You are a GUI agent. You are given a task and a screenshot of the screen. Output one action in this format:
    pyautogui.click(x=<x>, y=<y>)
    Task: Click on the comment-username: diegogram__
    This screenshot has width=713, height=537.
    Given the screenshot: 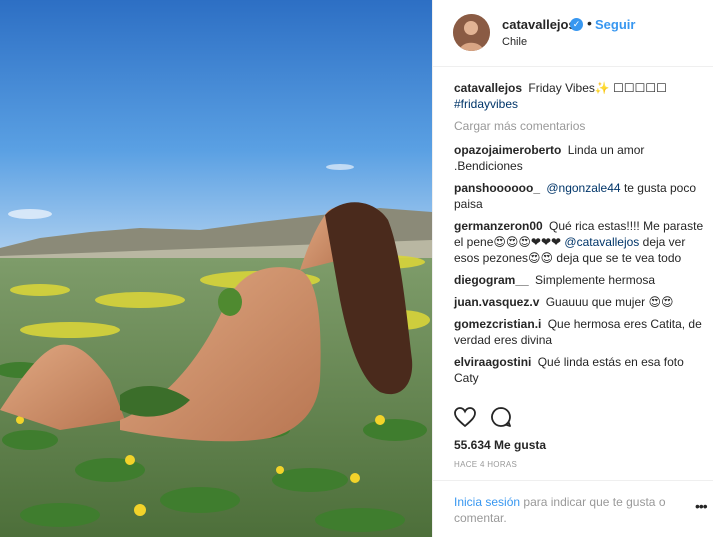 What is the action you would take?
    pyautogui.click(x=491, y=280)
    